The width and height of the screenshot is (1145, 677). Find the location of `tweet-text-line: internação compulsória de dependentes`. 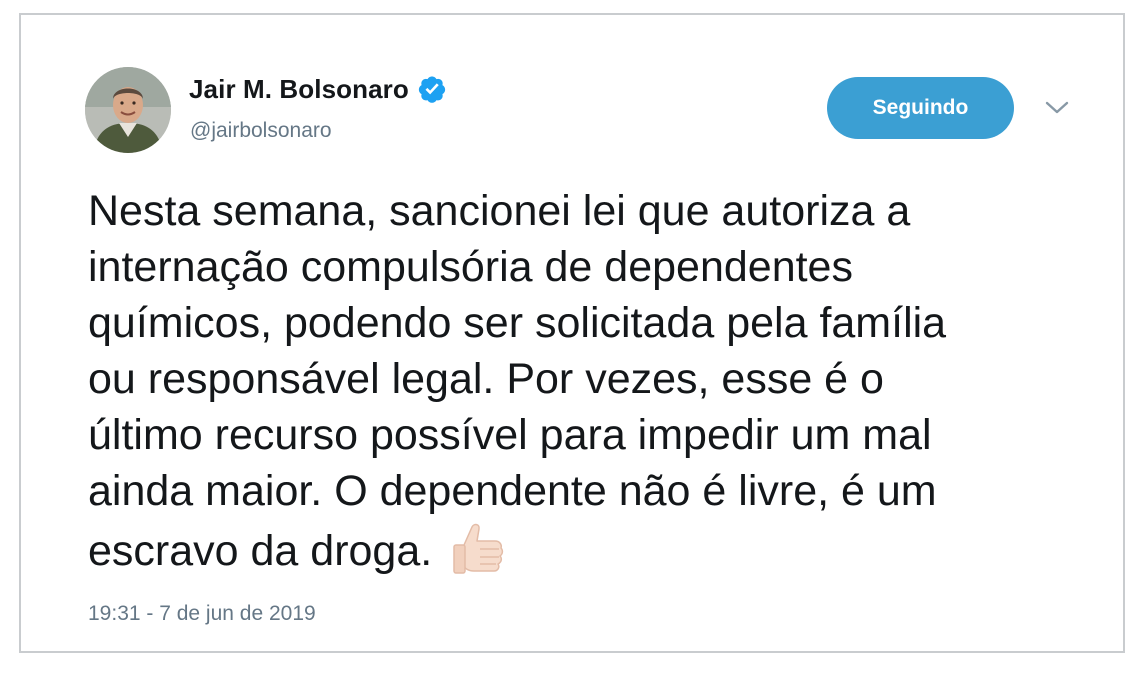

tweet-text-line: internação compulsória de dependentes is located at coordinates (470, 267).